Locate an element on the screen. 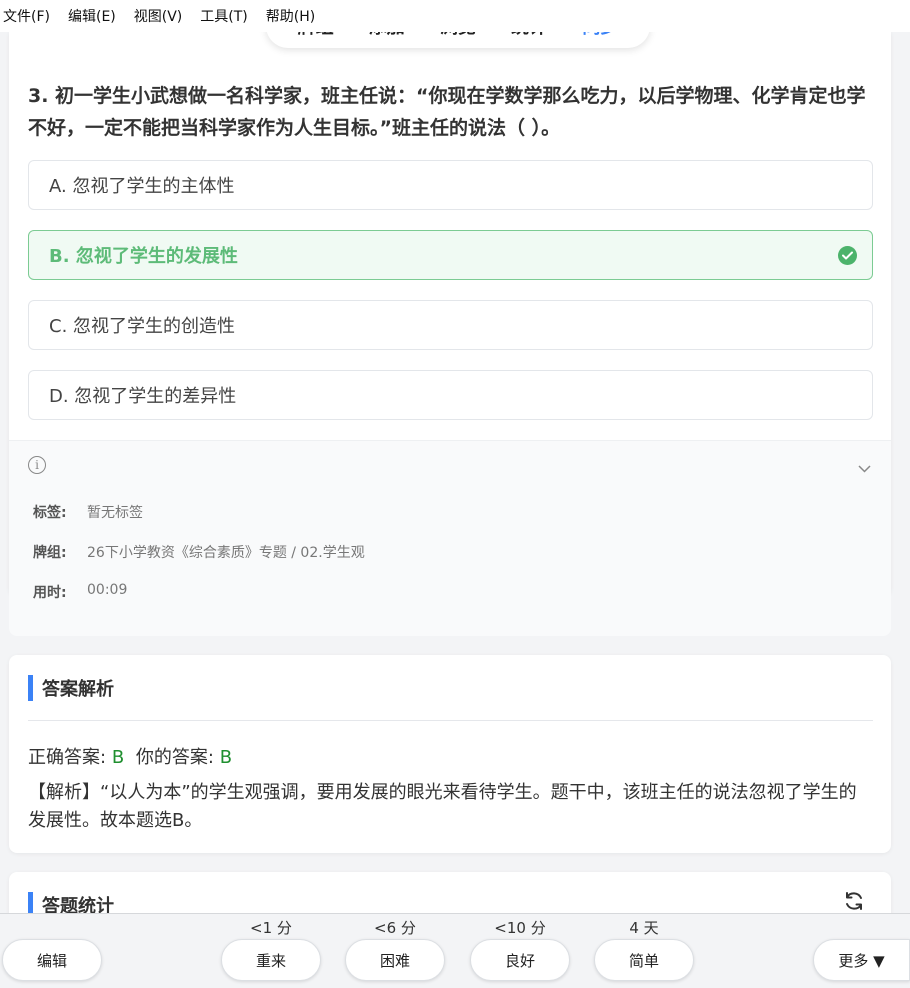 The width and height of the screenshot is (910, 988). option-c-label: C. 忽视了学生的创造性 is located at coordinates (142, 326).